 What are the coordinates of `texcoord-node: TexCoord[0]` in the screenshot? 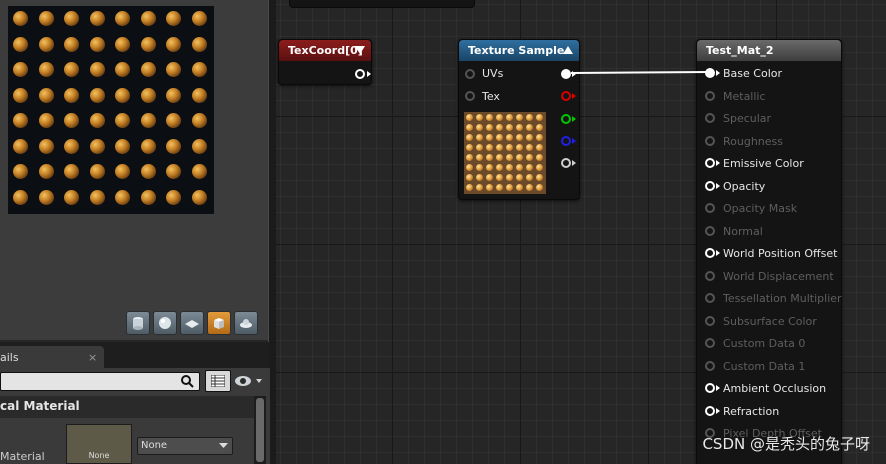 It's located at (325, 62).